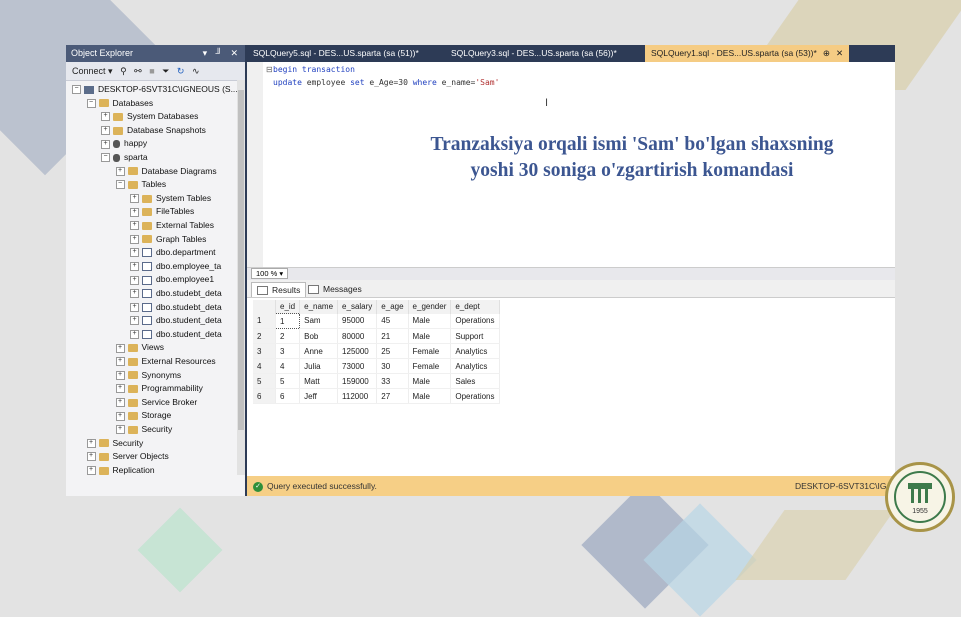  Describe the element at coordinates (392, 336) in the screenshot. I see `grid-cell: 21` at that location.